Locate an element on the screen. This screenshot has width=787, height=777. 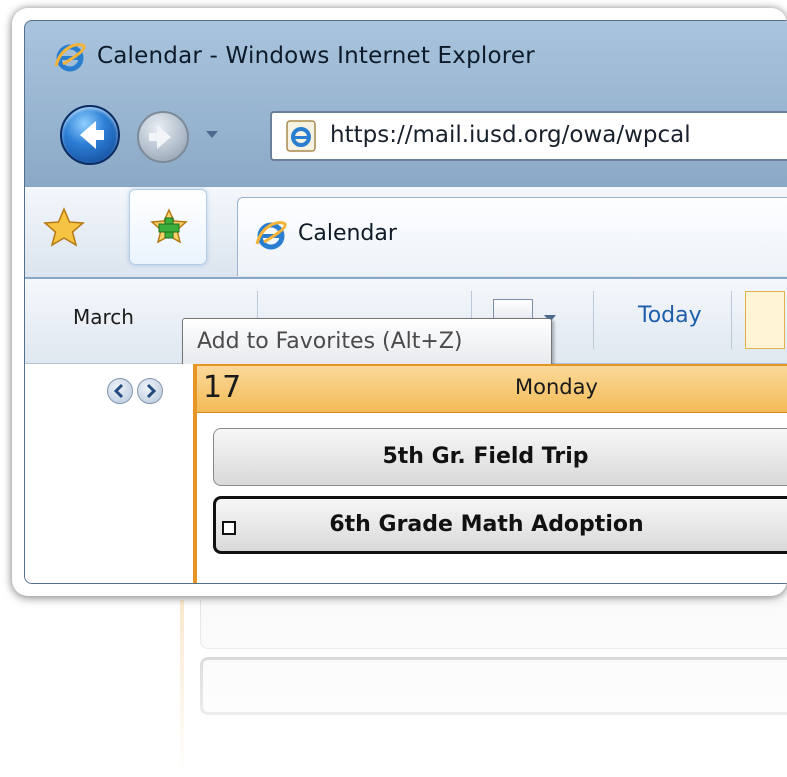
forward-button is located at coordinates (163, 137).